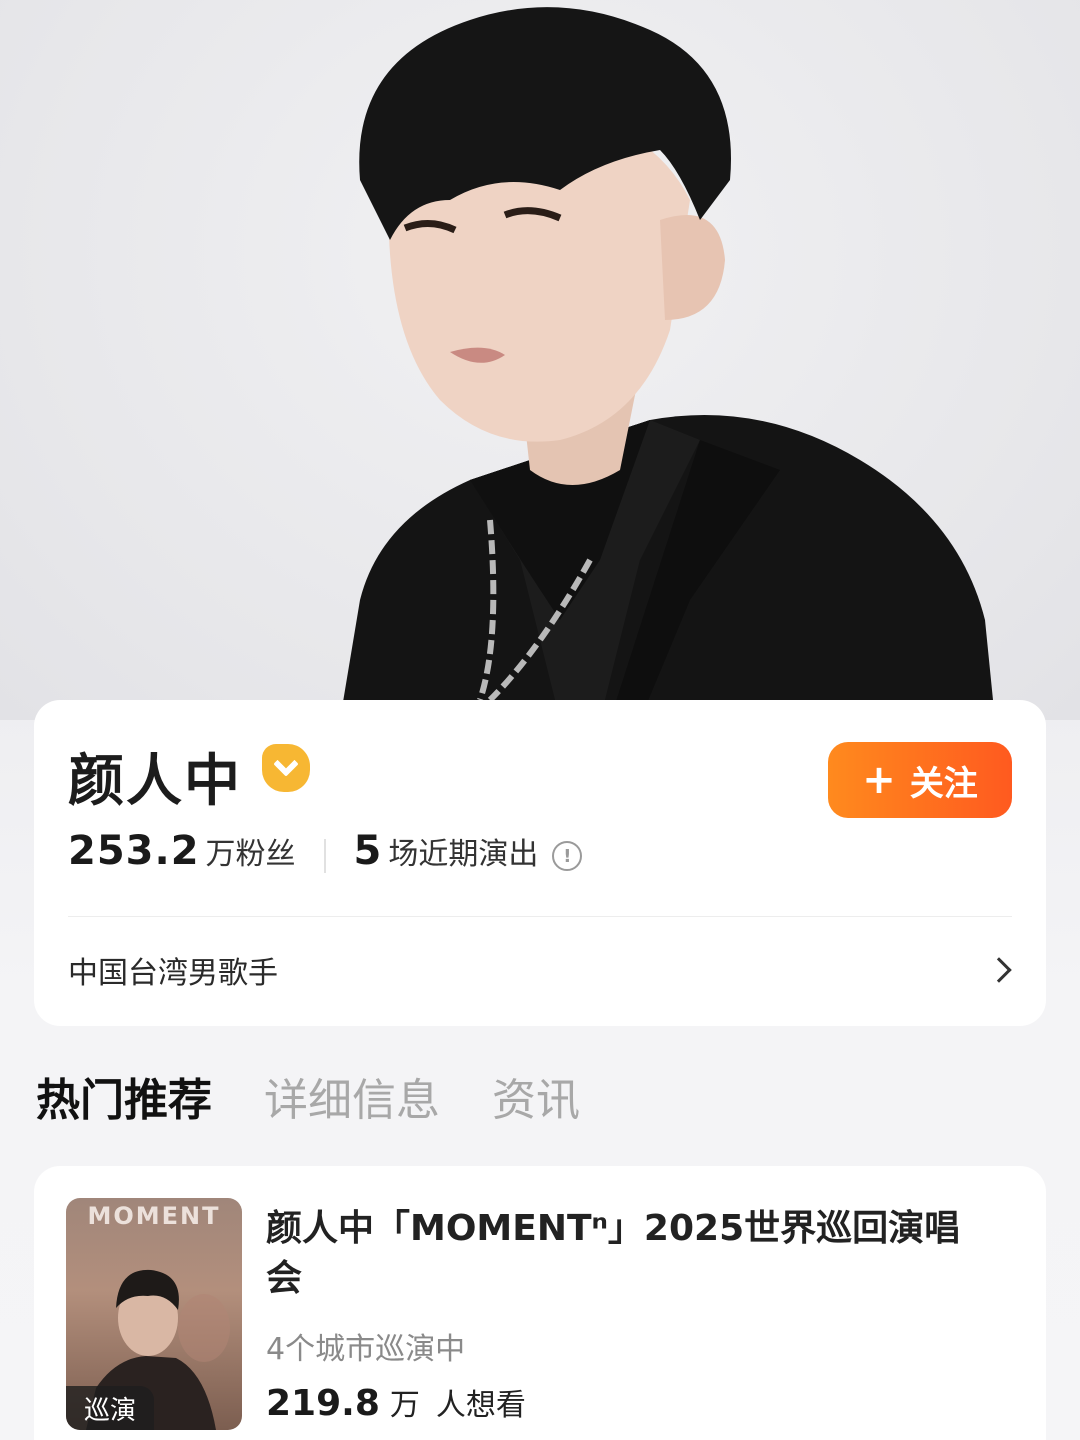  What do you see at coordinates (463, 854) in the screenshot?
I see `shows-label: 场近期演出` at bounding box center [463, 854].